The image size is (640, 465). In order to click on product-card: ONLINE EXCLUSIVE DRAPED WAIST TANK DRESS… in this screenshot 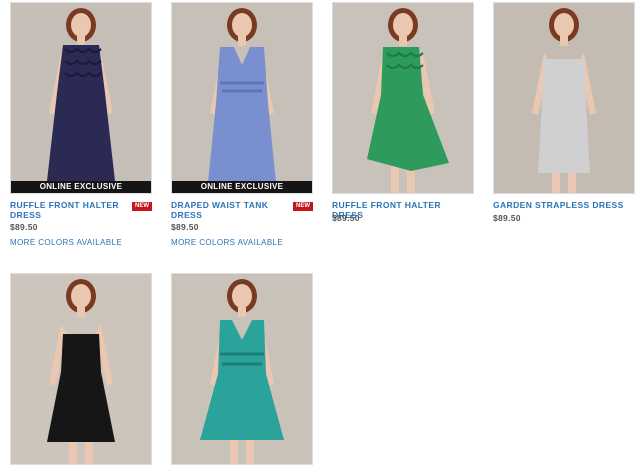, I will do `click(242, 124)`.